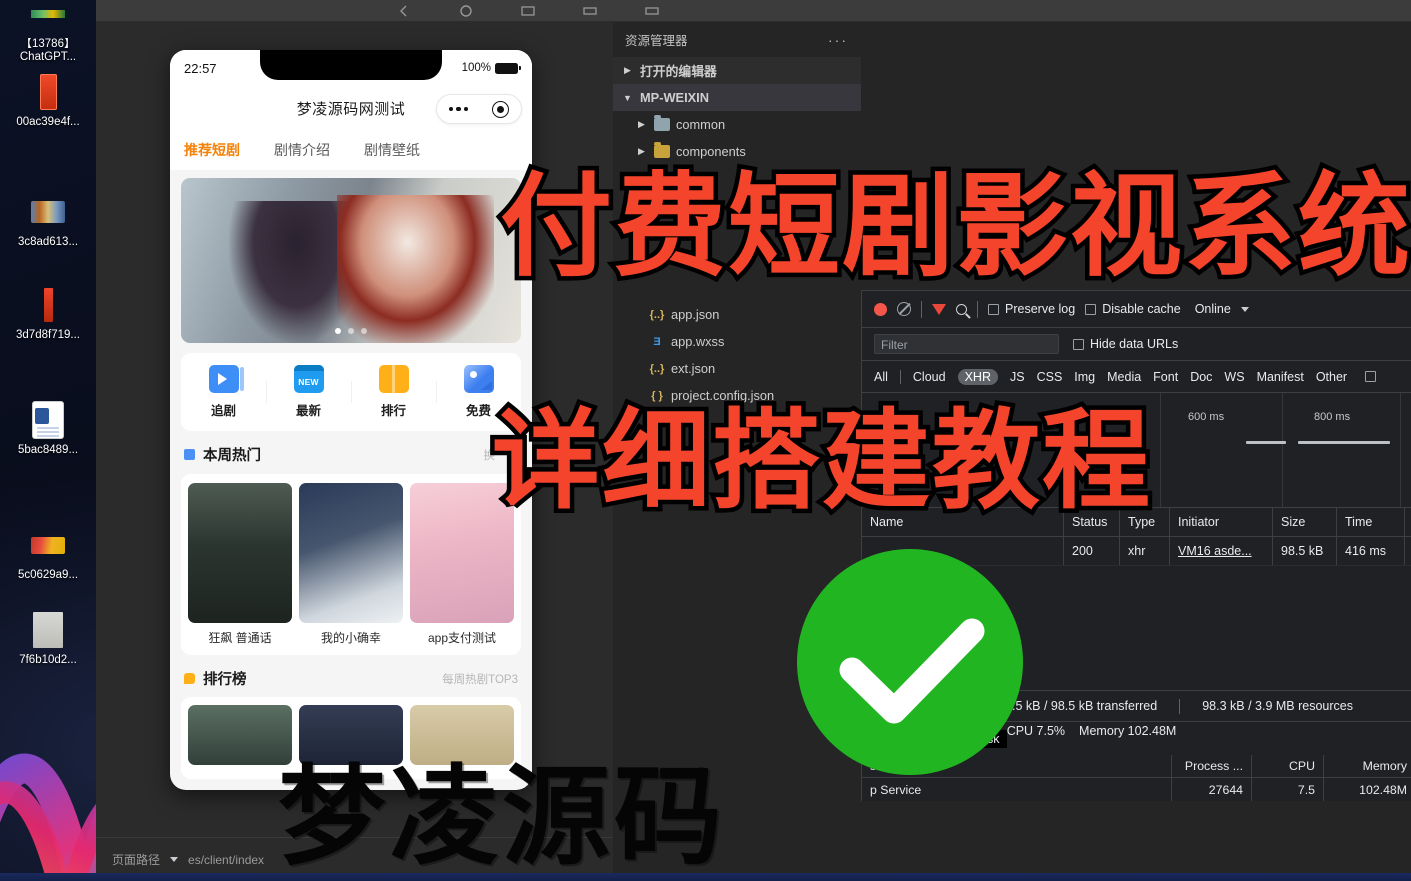 Image resolution: width=1411 pixels, height=881 pixels. Describe the element at coordinates (1092, 522) in the screenshot. I see `column-header-status: Status` at that location.